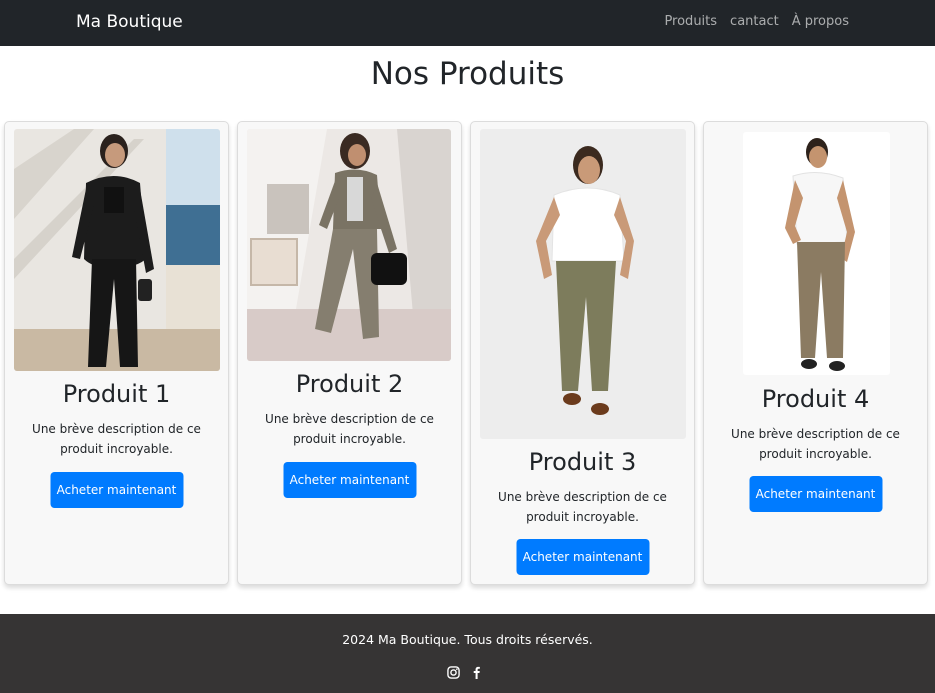 Image resolution: width=935 pixels, height=693 pixels. I want to click on product-title-4: Produit 4, so click(815, 399).